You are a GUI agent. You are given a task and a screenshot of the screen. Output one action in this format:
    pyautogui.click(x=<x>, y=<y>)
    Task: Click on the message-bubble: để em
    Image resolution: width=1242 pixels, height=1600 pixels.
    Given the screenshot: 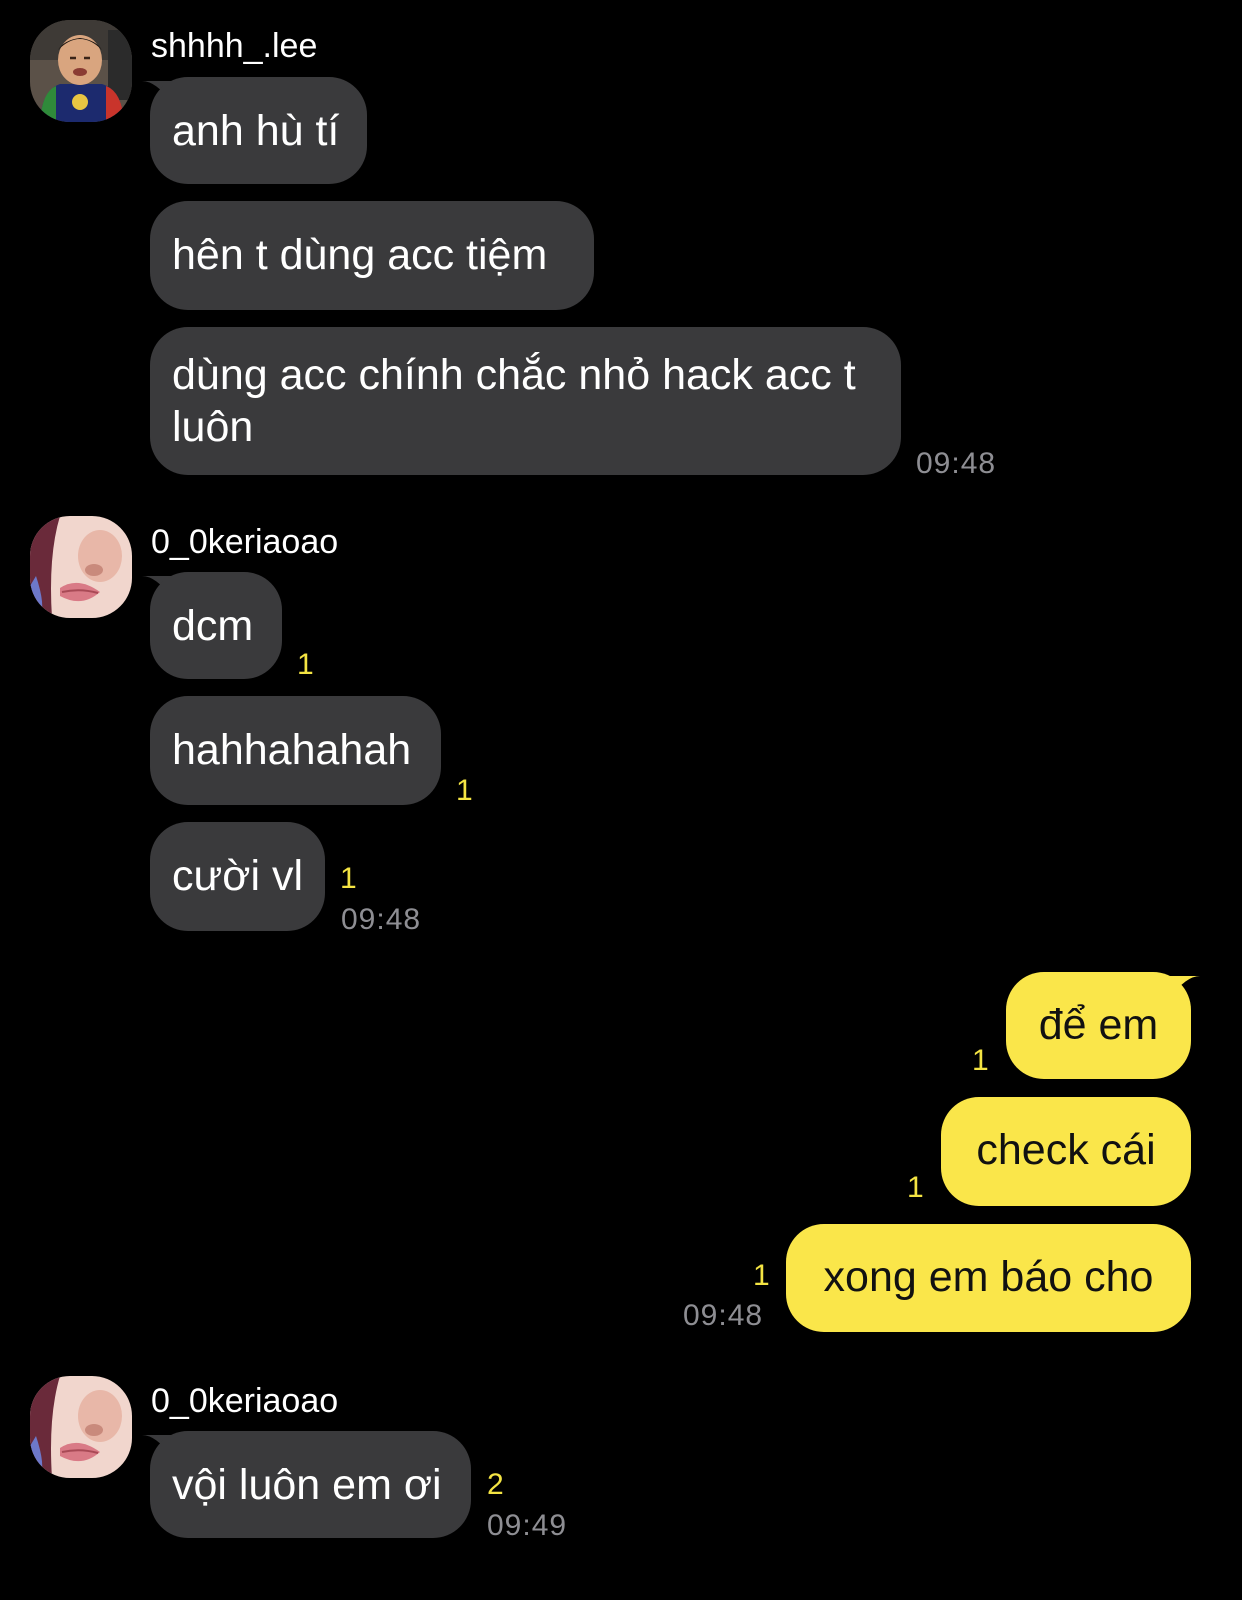 What is the action you would take?
    pyautogui.click(x=1098, y=1025)
    